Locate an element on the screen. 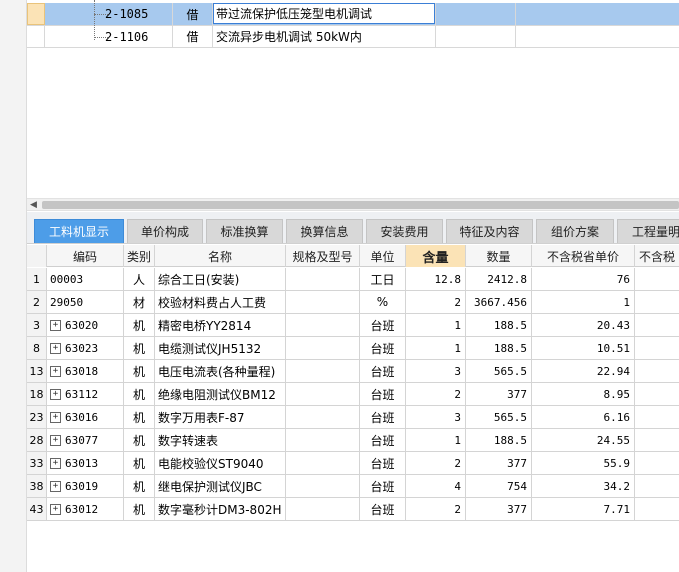  row-index: 13 is located at coordinates (37, 371).